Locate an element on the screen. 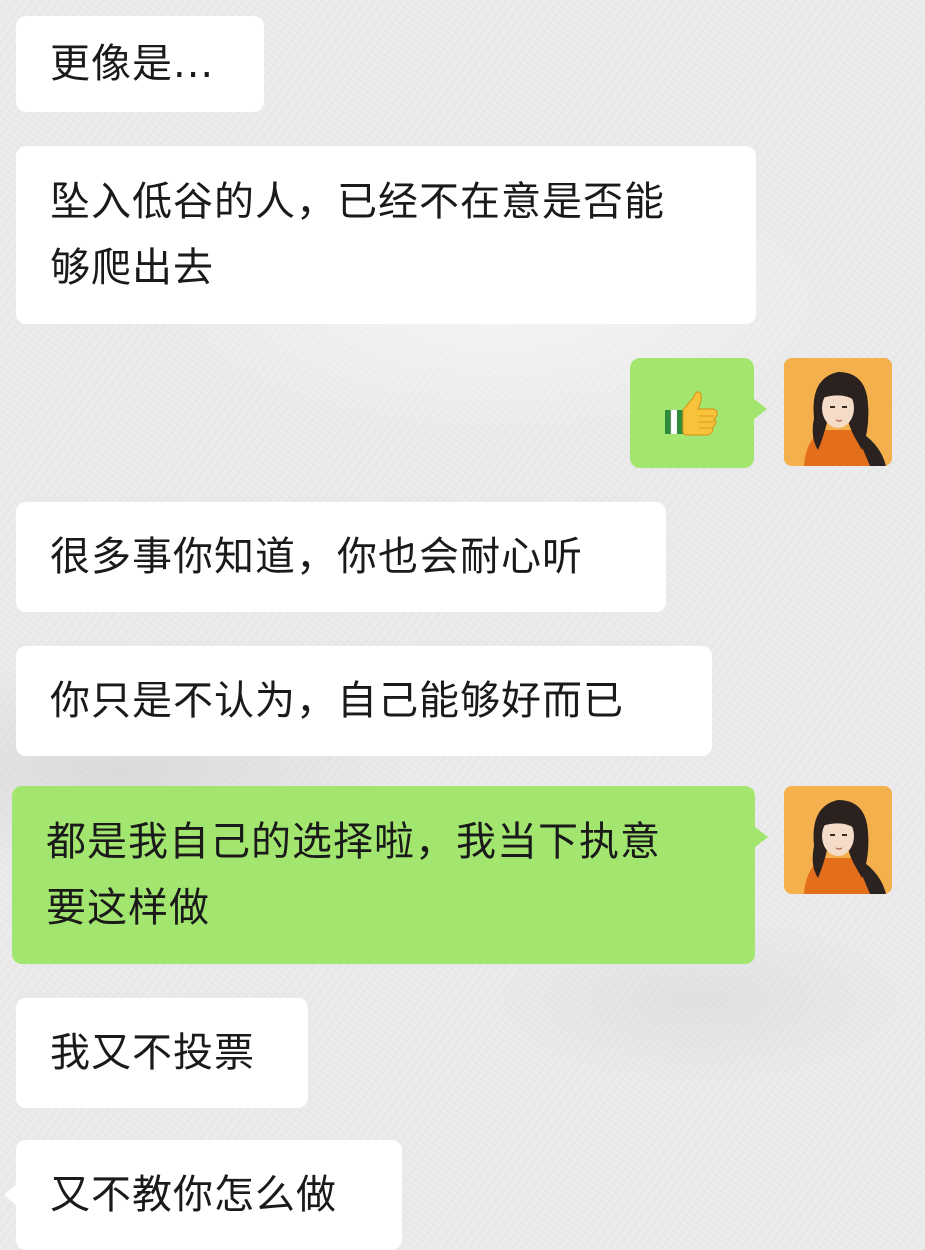 The image size is (925, 1250). message-bubble-incoming: 坠入低谷的人，已经不在意是否能 够爬出去 is located at coordinates (386, 235).